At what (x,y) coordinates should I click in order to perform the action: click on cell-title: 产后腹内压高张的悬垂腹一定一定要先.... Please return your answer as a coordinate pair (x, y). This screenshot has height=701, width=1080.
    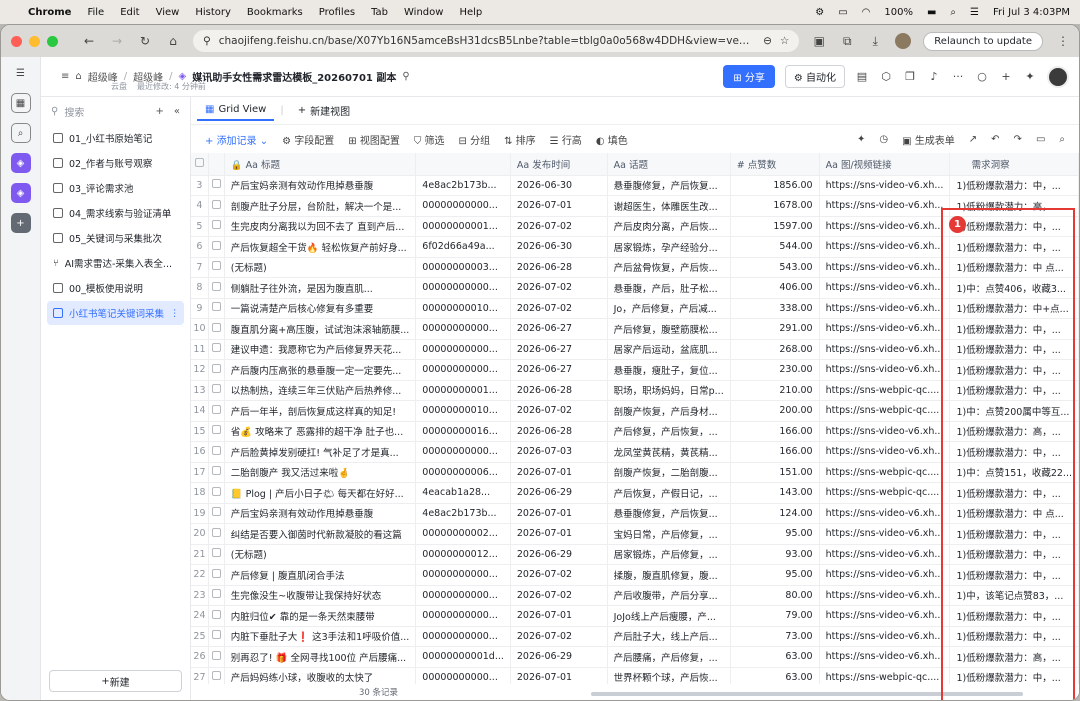
    Looking at the image, I should click on (320, 370).